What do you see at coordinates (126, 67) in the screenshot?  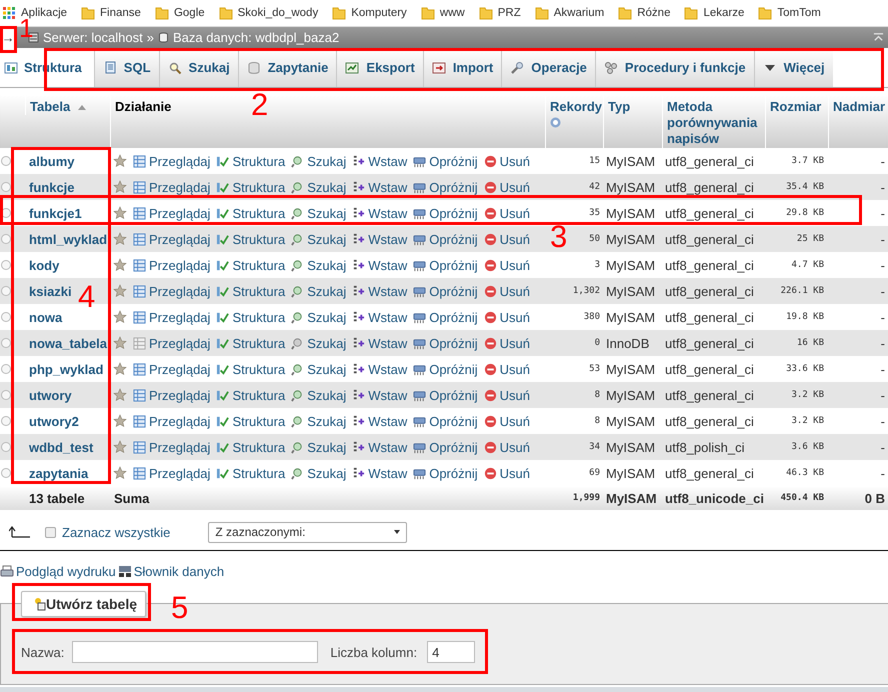 I see `tab: SQL` at bounding box center [126, 67].